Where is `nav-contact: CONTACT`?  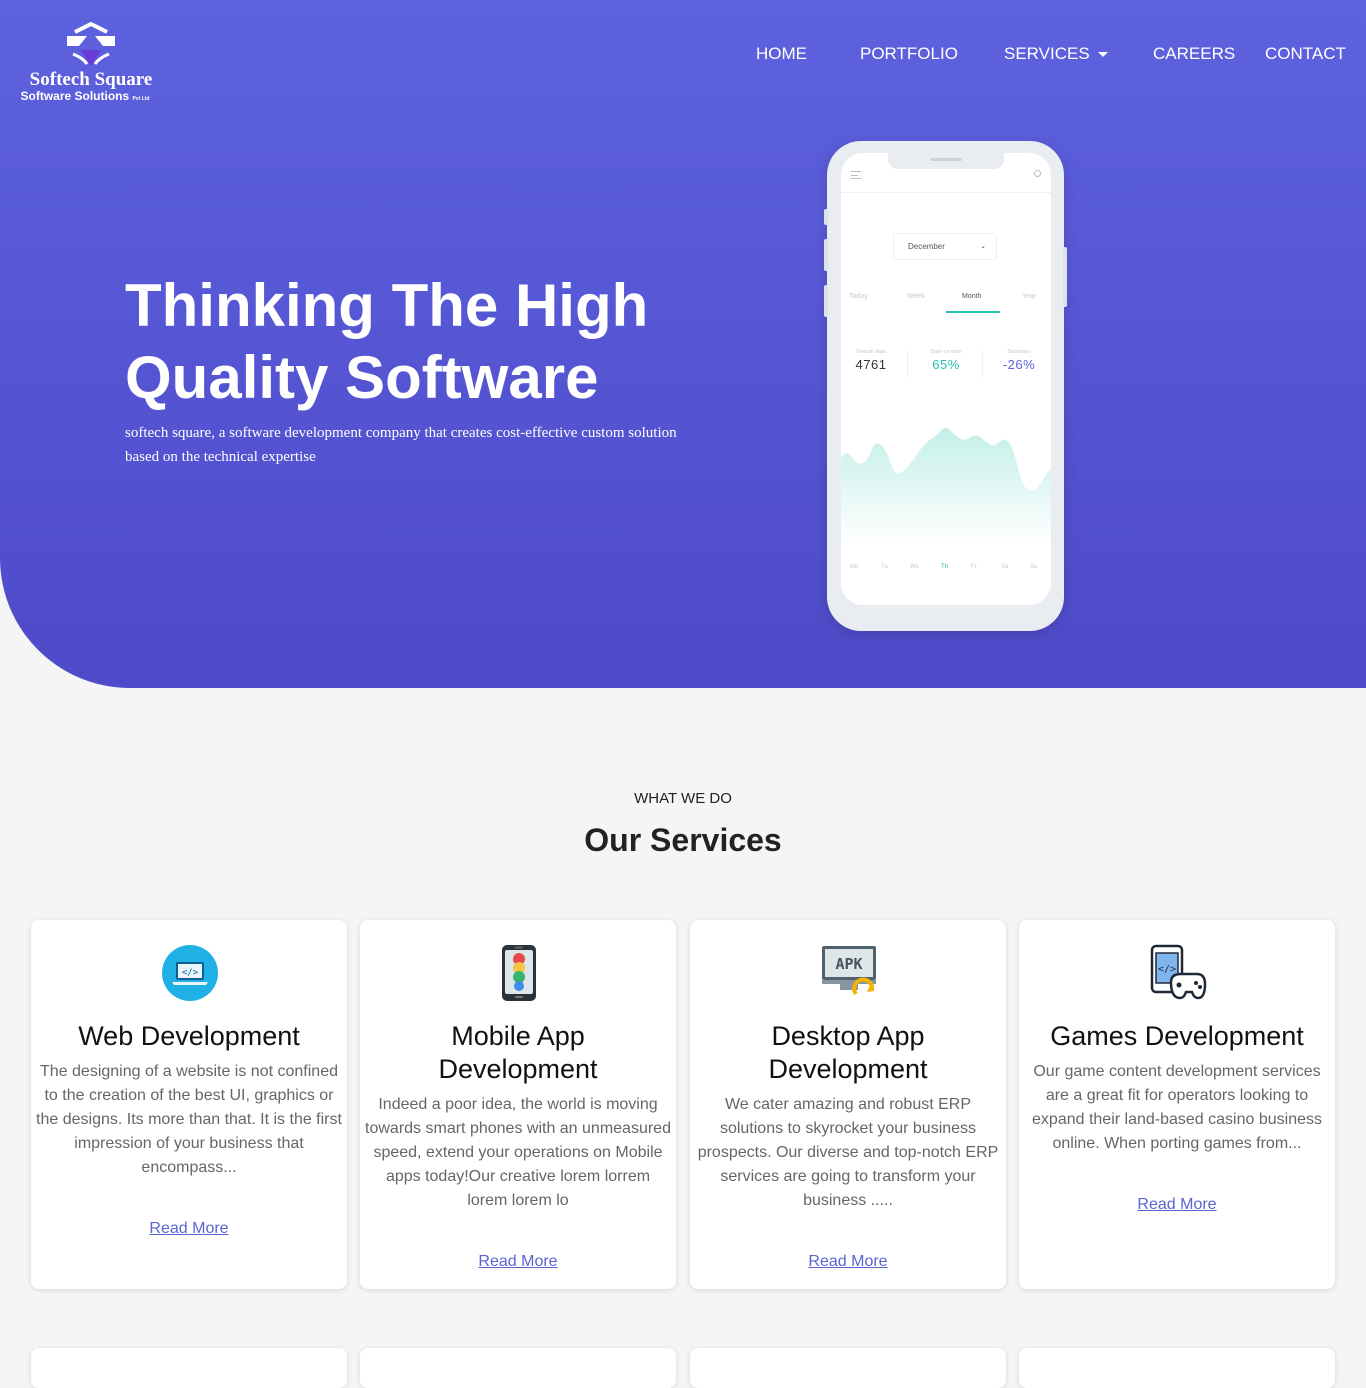 nav-contact: CONTACT is located at coordinates (1305, 54).